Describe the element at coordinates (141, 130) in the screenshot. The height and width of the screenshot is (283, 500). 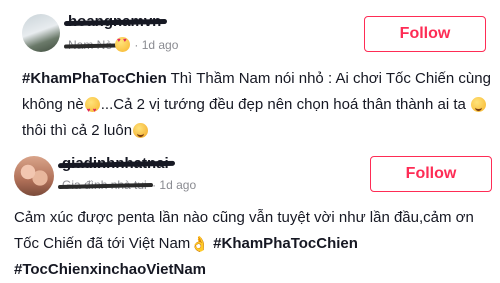
I see `rolling-laughing-emoji` at that location.